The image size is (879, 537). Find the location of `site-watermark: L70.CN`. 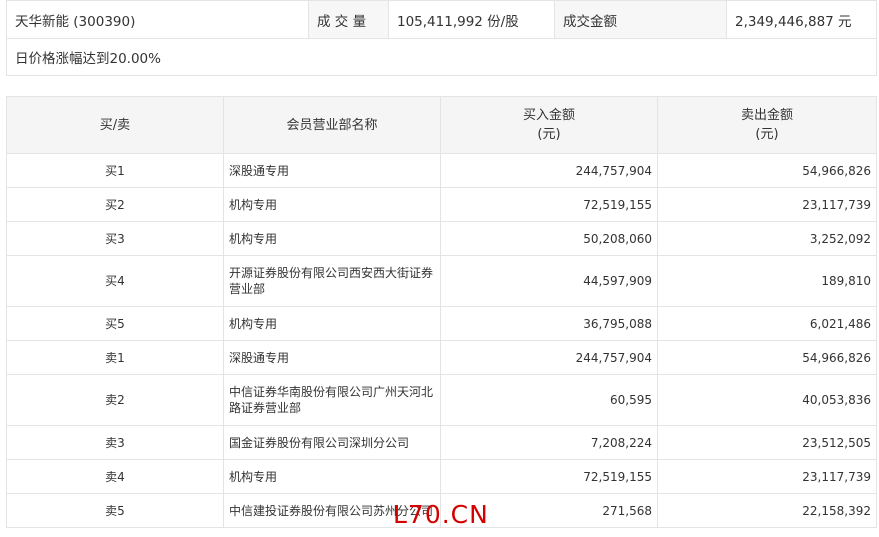

site-watermark: L70.CN is located at coordinates (441, 514).